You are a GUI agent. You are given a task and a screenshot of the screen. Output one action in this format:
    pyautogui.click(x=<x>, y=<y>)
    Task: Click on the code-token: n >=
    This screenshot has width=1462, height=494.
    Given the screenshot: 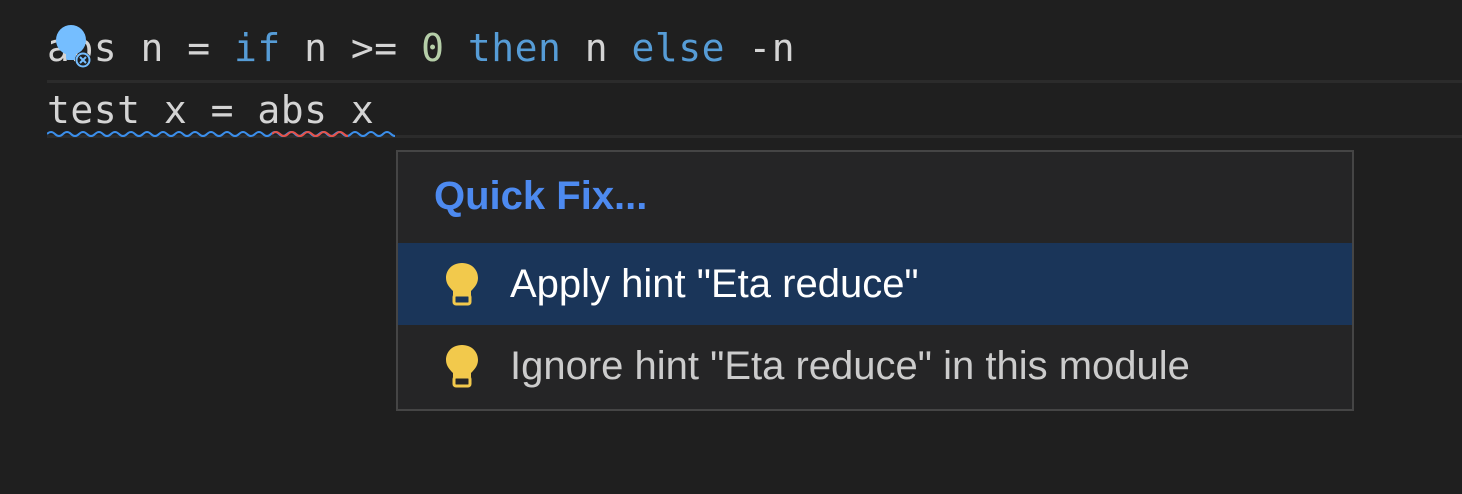 What is the action you would take?
    pyautogui.click(x=351, y=48)
    